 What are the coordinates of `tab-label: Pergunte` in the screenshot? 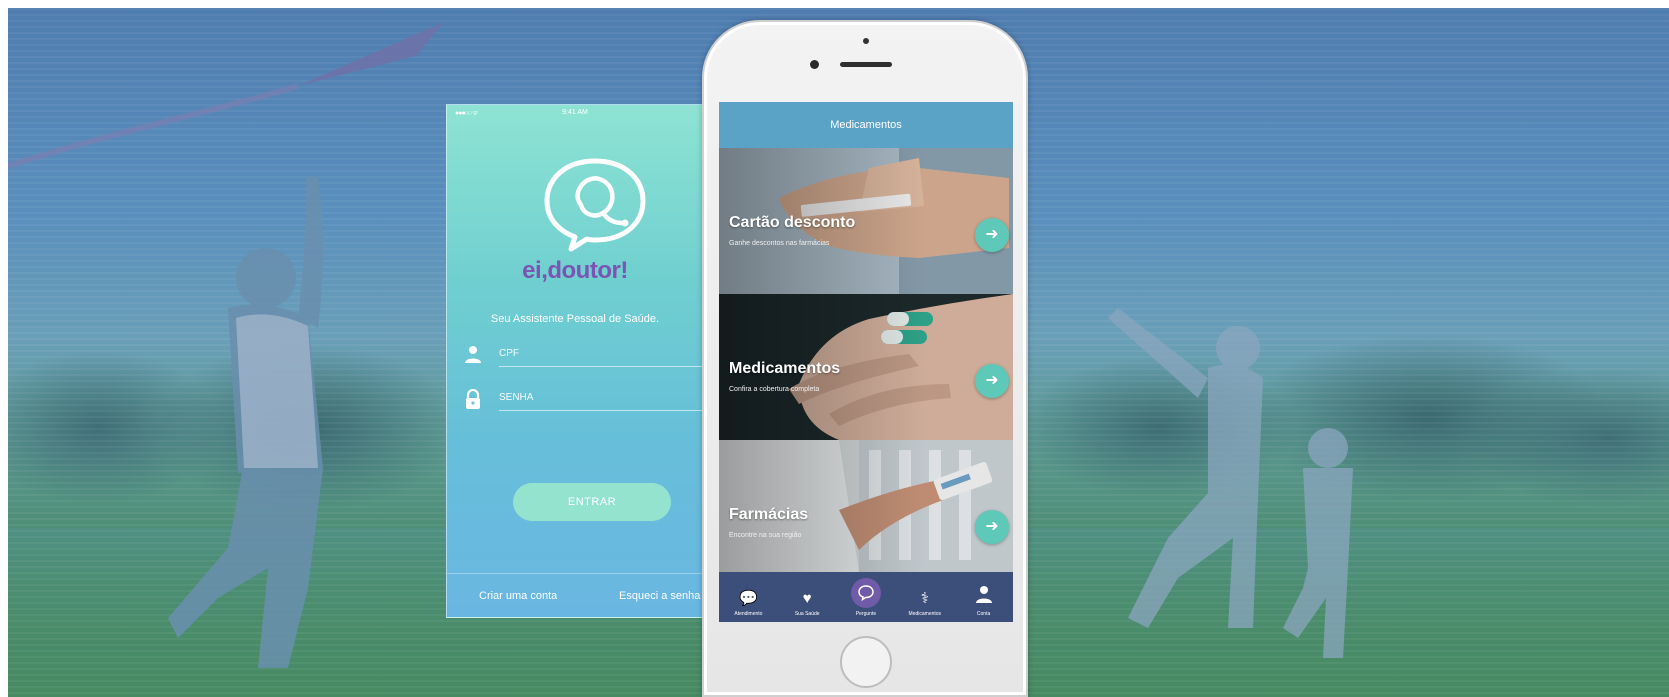 It's located at (866, 614).